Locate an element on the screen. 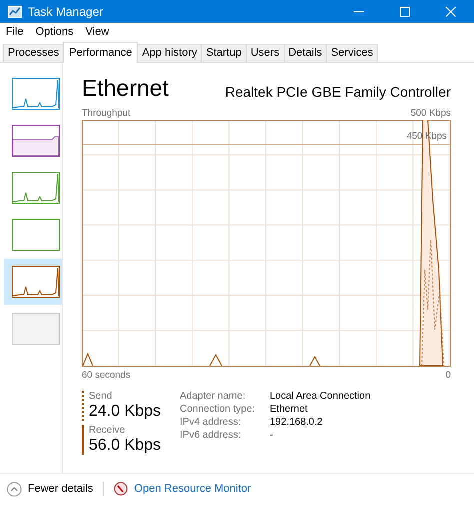  max-value-label: 500 Kbps is located at coordinates (430, 114).